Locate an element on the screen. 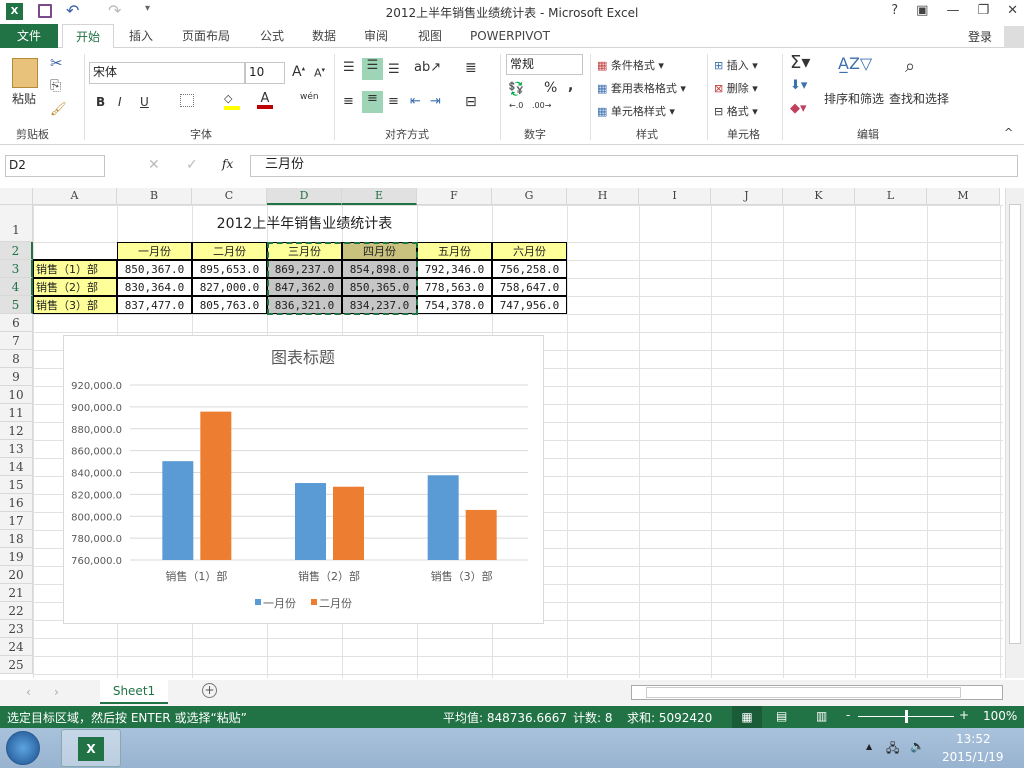  accounting-format-icon: 💱 is located at coordinates (516, 89).